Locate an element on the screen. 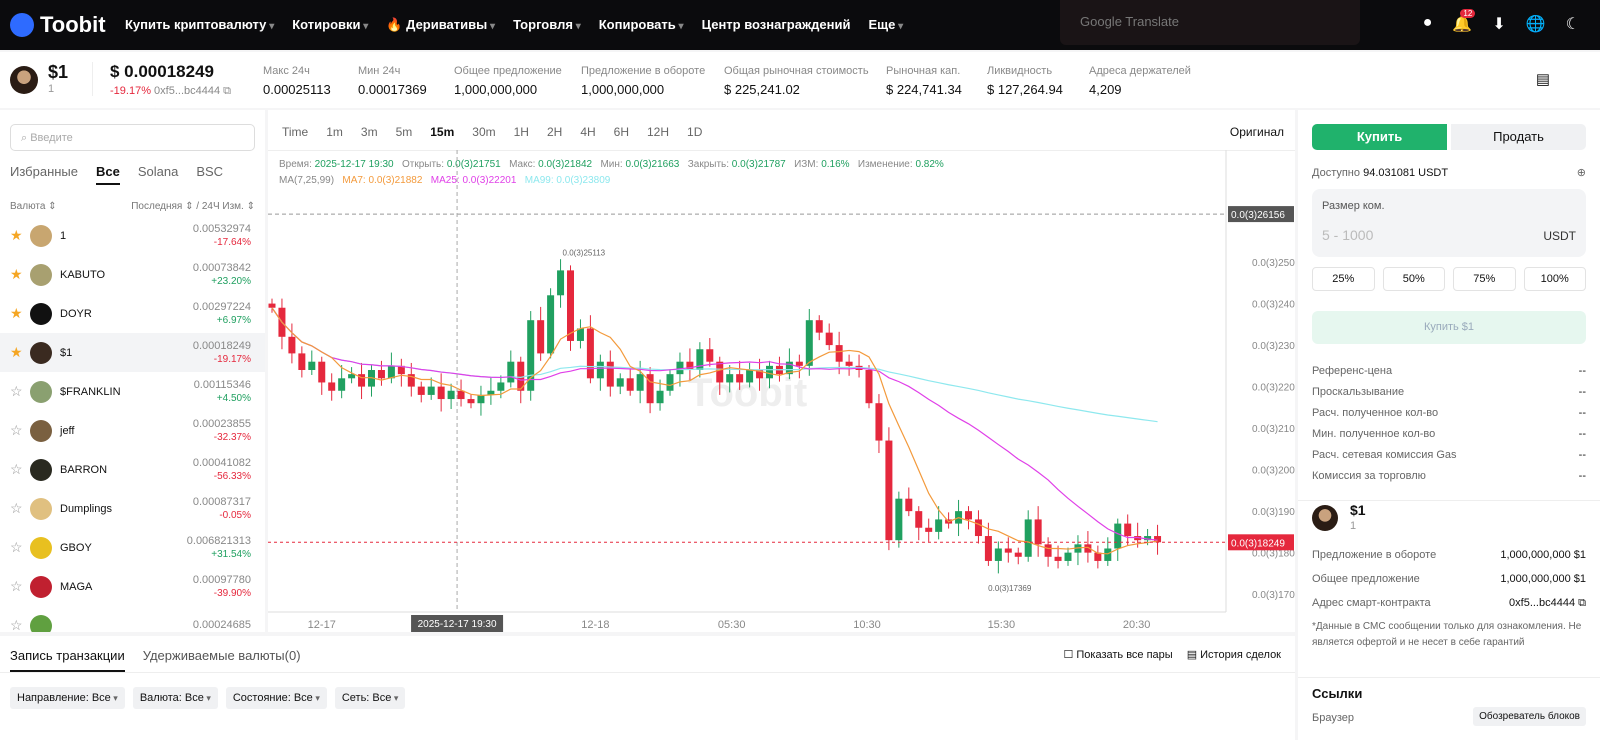 The width and height of the screenshot is (1600, 740). filter-direction: Направление: Все is located at coordinates (67, 698).